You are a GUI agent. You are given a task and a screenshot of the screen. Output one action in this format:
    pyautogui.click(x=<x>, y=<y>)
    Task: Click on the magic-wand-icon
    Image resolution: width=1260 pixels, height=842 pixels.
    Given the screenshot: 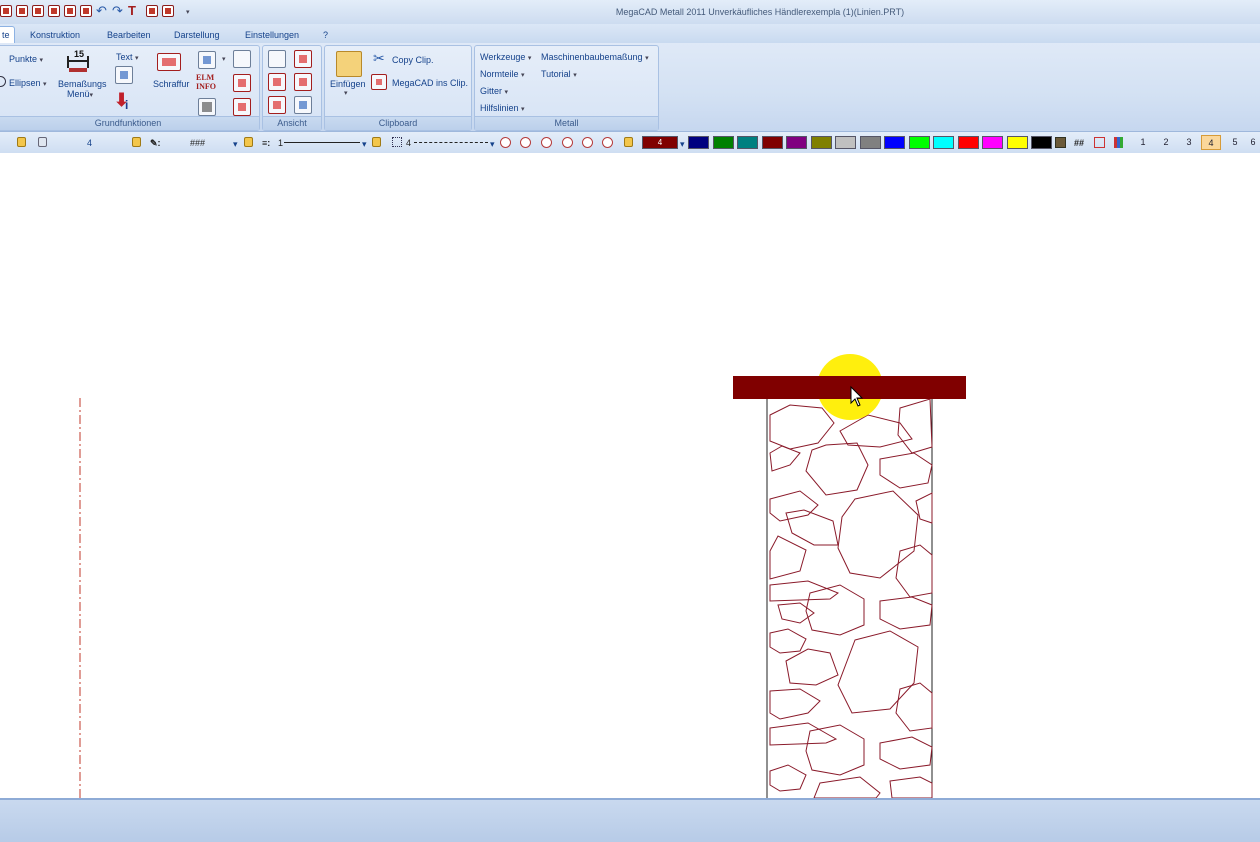 What is the action you would take?
    pyautogui.click(x=207, y=60)
    